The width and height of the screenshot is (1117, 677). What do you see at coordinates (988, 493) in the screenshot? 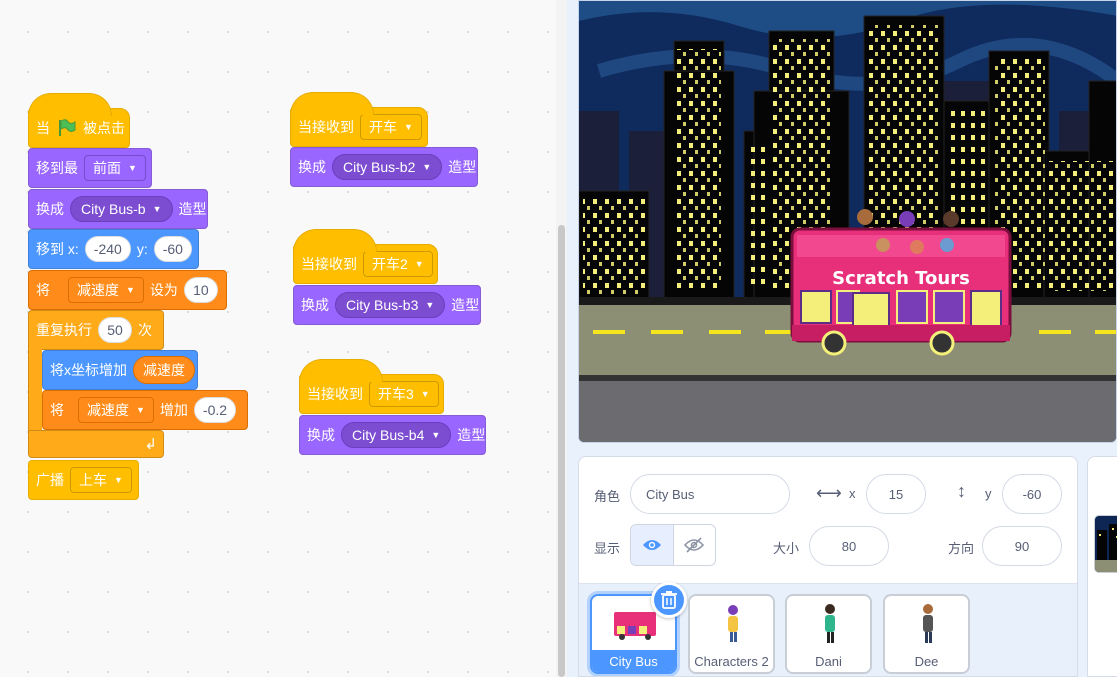
I see `y-label: y` at bounding box center [988, 493].